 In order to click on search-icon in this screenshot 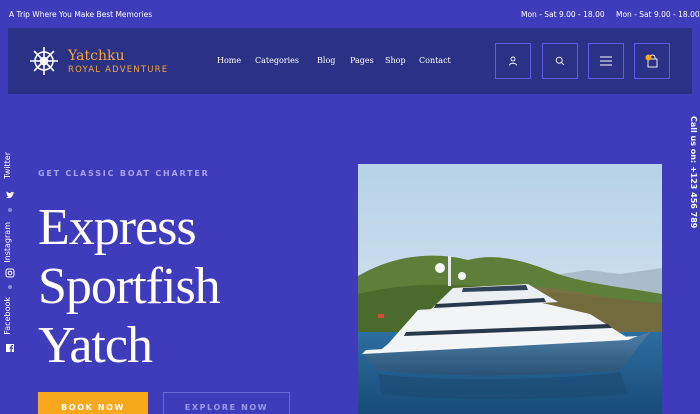, I will do `click(560, 61)`.